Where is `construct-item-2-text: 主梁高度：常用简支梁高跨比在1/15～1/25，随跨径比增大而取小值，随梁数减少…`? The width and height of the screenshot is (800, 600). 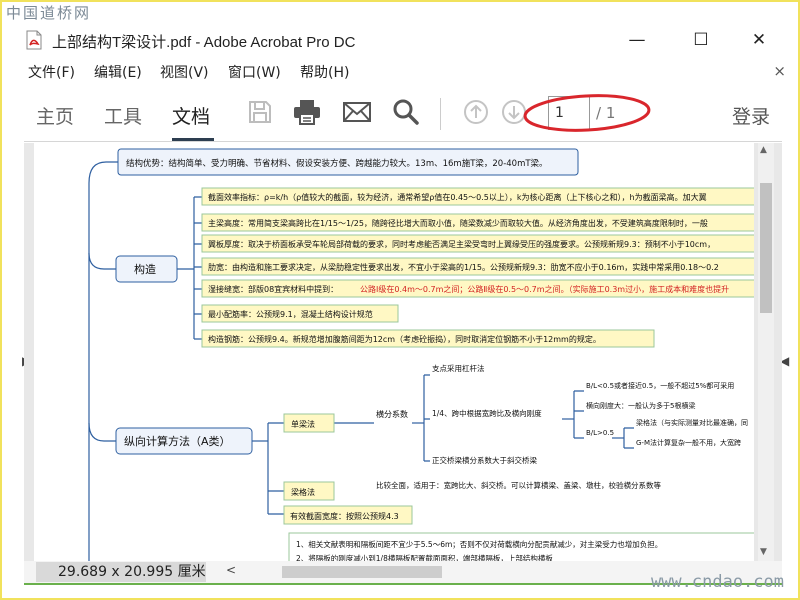 construct-item-2-text: 主梁高度：常用简支梁高跨比在1/15～1/25，随跨径比增大而取小值，随梁数减少… is located at coordinates (458, 223).